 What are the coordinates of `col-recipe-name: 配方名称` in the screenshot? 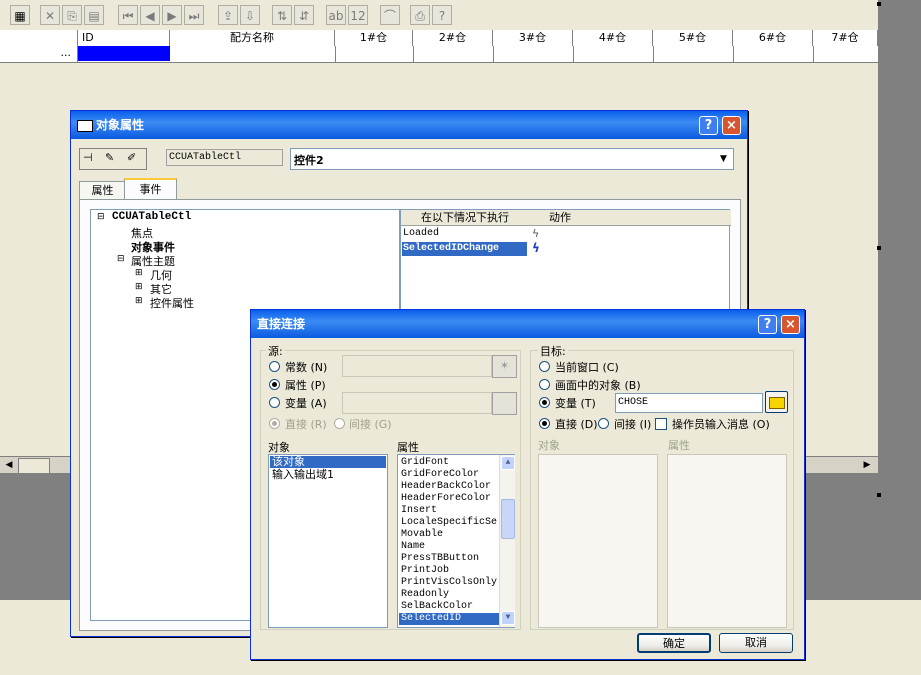 It's located at (252, 38).